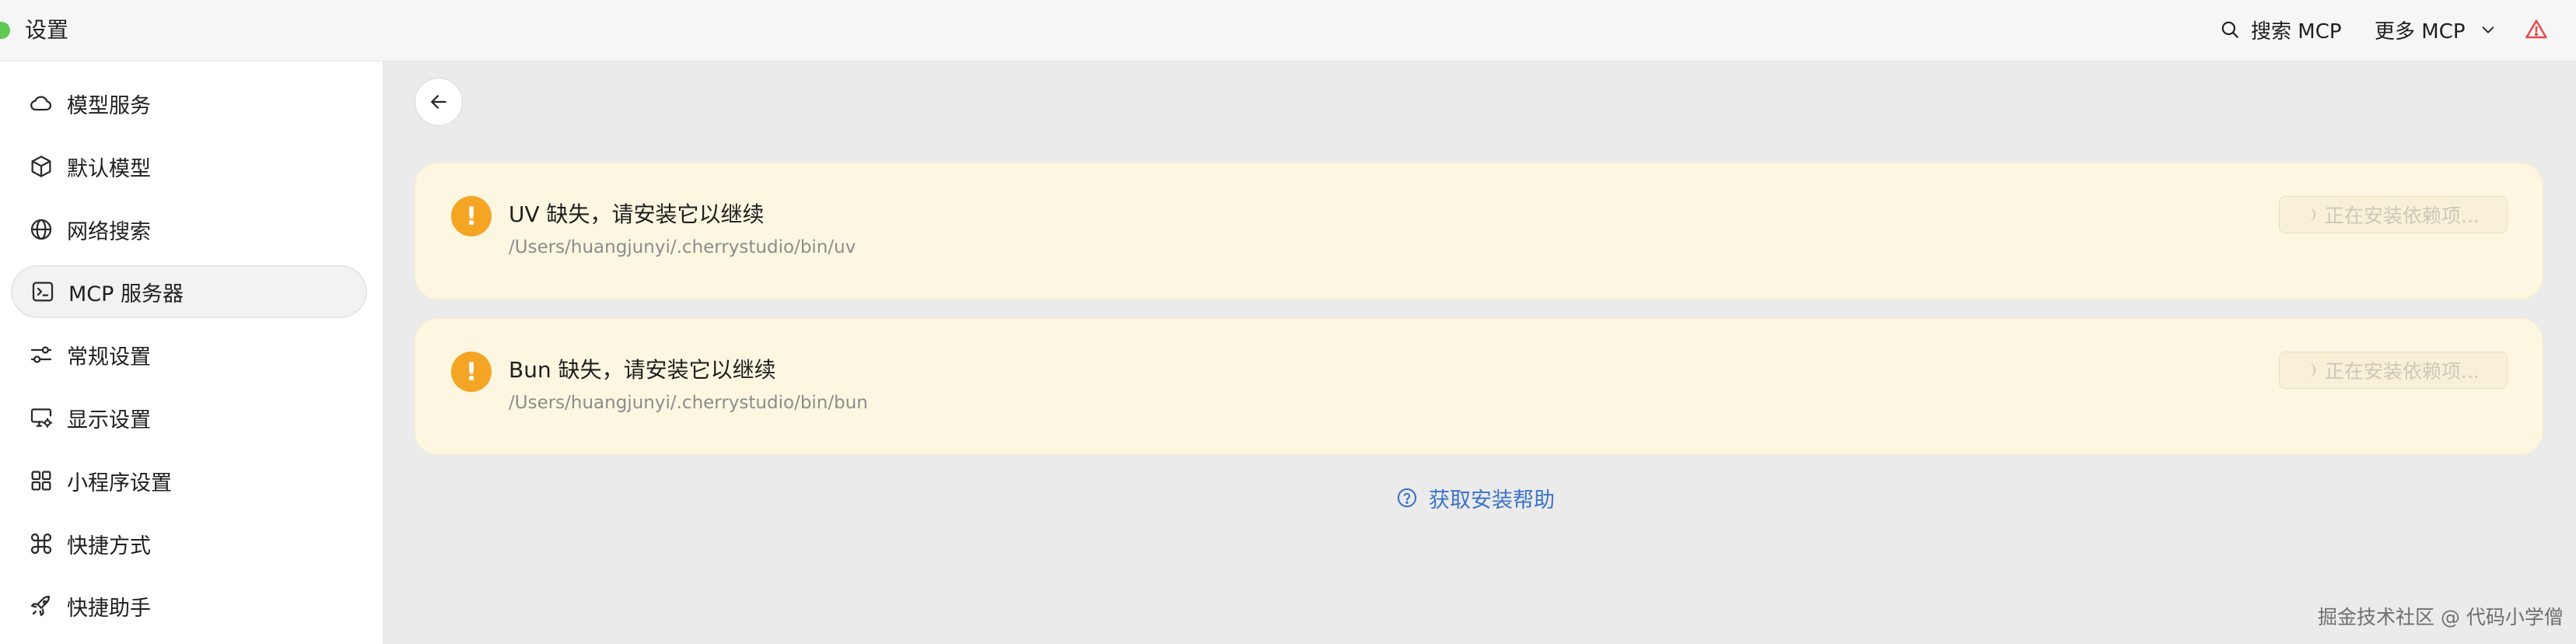  I want to click on chevron-down-icon, so click(2488, 30).